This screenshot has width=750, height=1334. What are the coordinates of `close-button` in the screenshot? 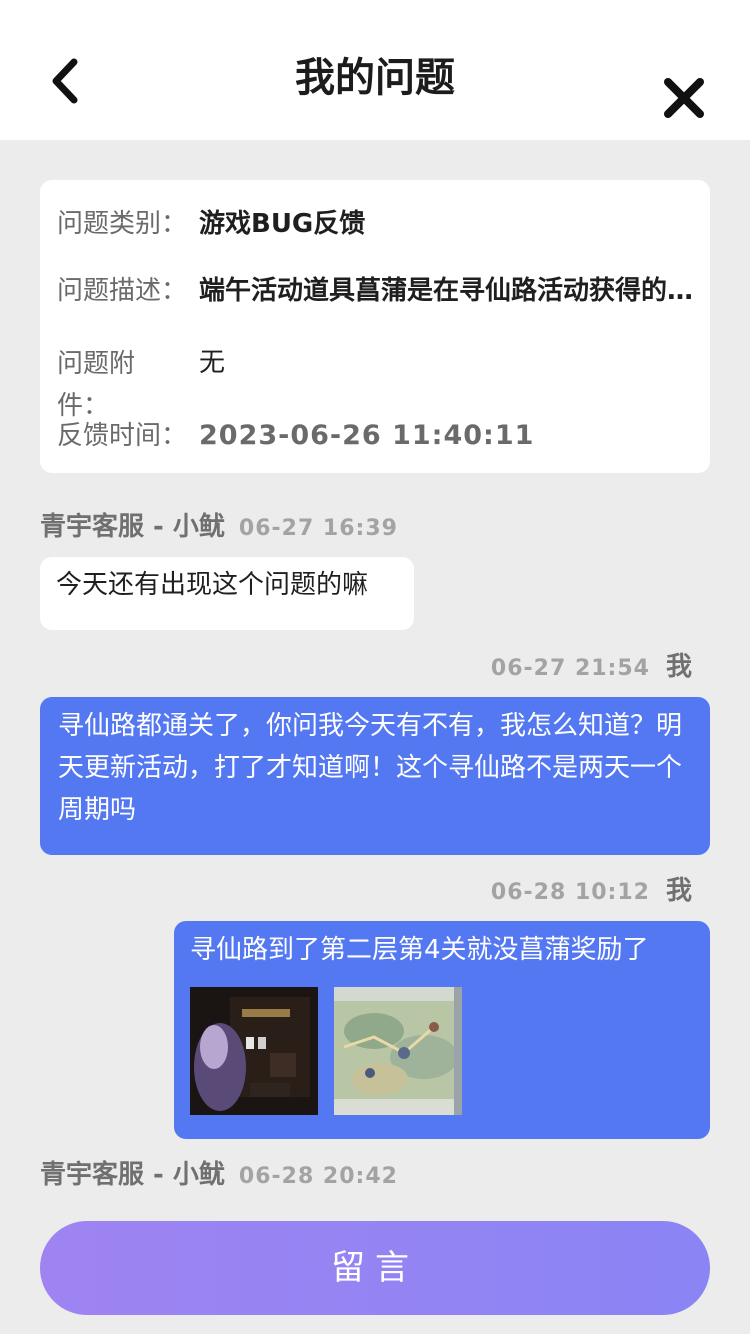 It's located at (684, 98).